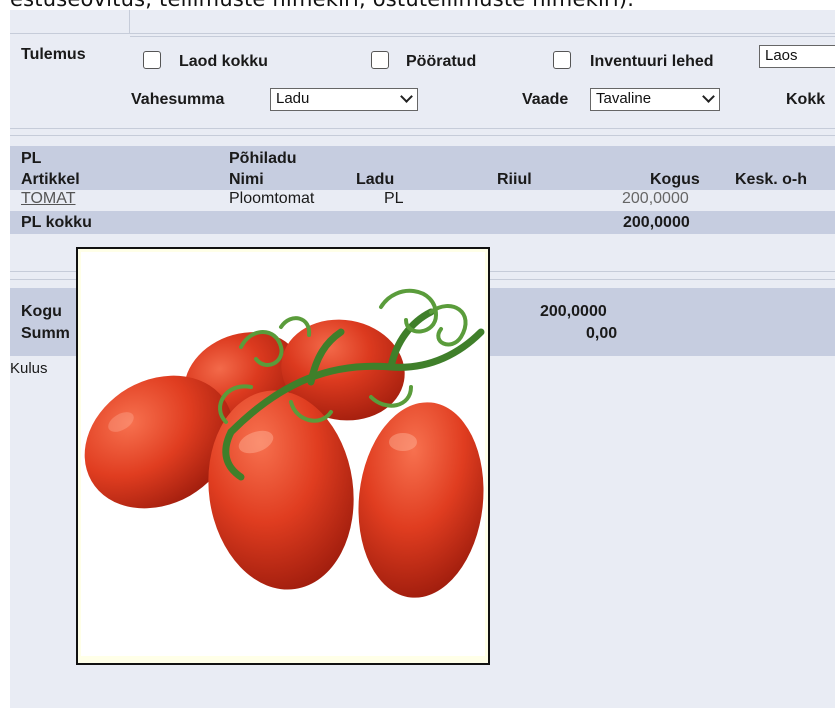  I want to click on vahesumma-label: Vahesumma, so click(178, 99).